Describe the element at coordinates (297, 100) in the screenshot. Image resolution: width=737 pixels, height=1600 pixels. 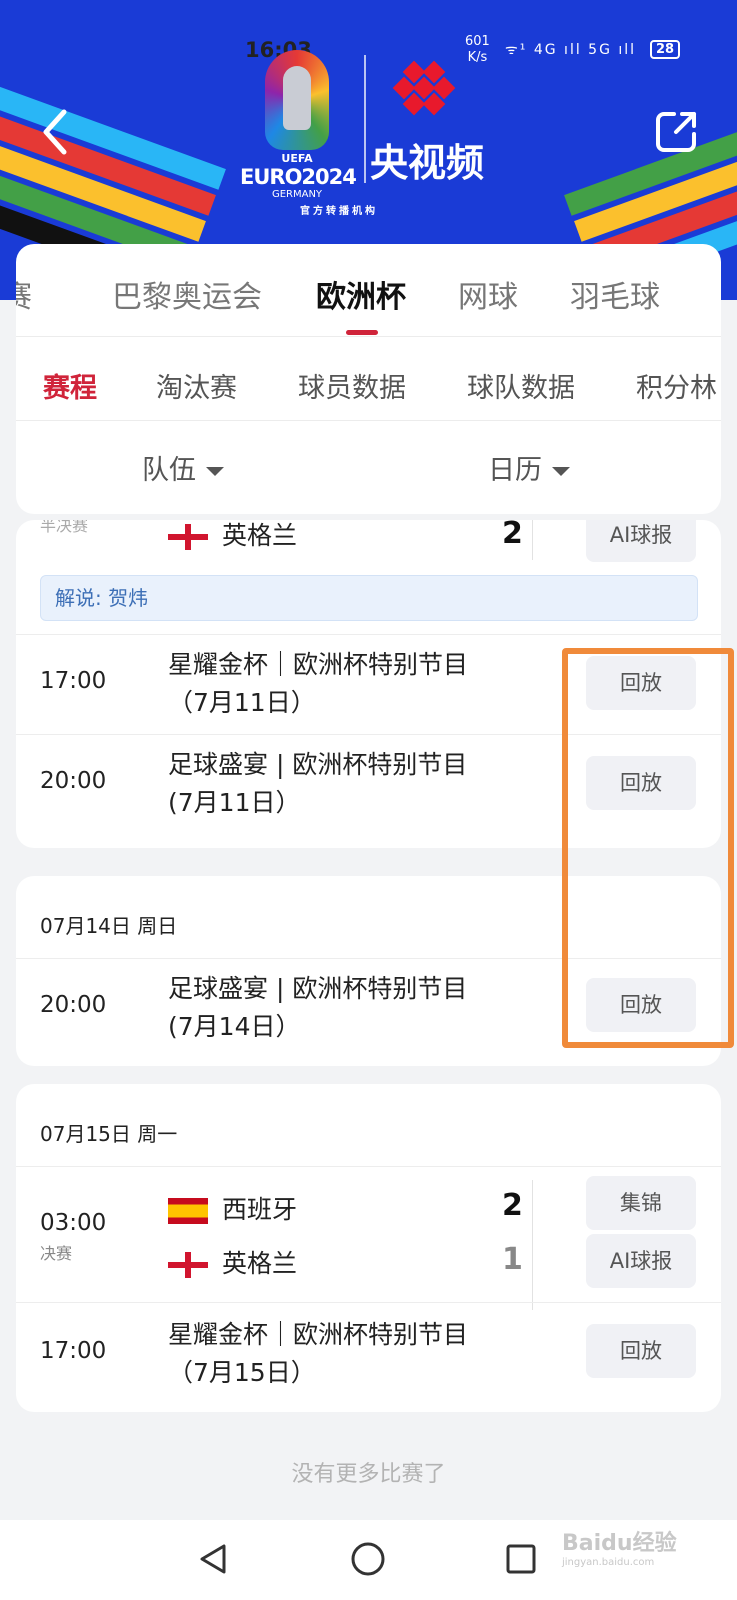
I see `trophy-icon` at that location.